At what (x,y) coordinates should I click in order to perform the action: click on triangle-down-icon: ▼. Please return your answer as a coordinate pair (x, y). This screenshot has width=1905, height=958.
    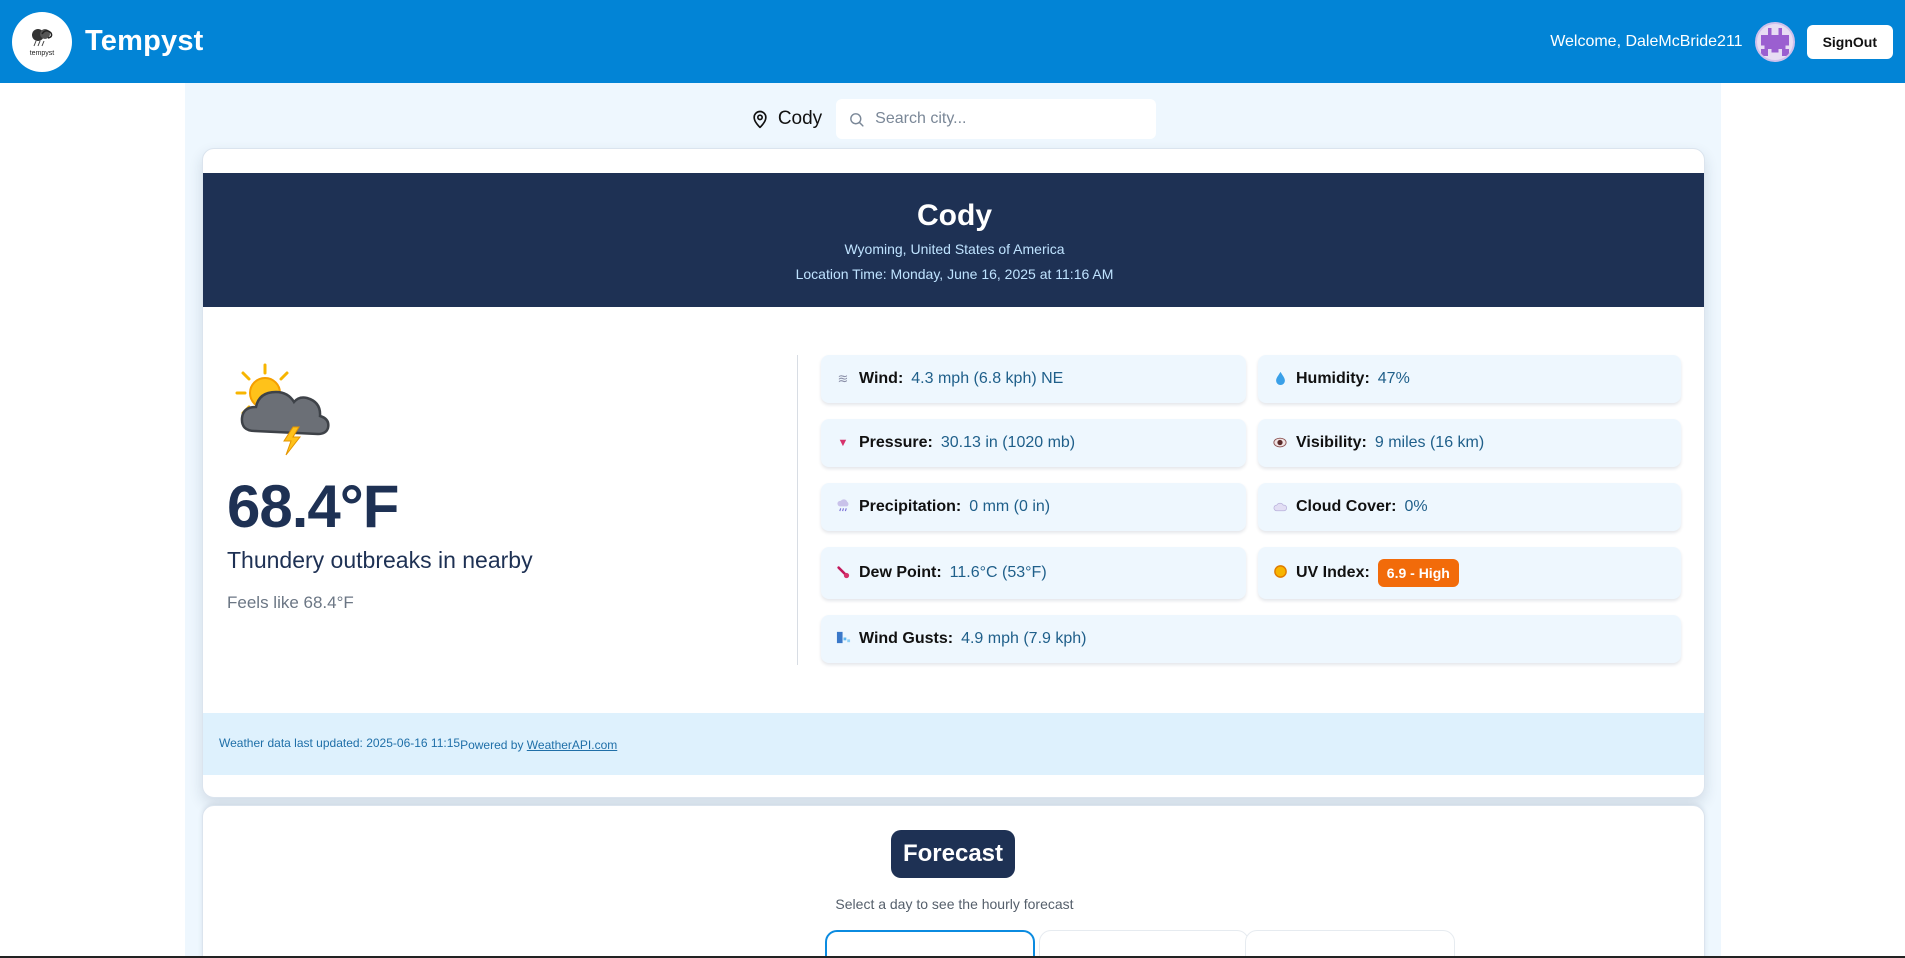
    Looking at the image, I should click on (843, 443).